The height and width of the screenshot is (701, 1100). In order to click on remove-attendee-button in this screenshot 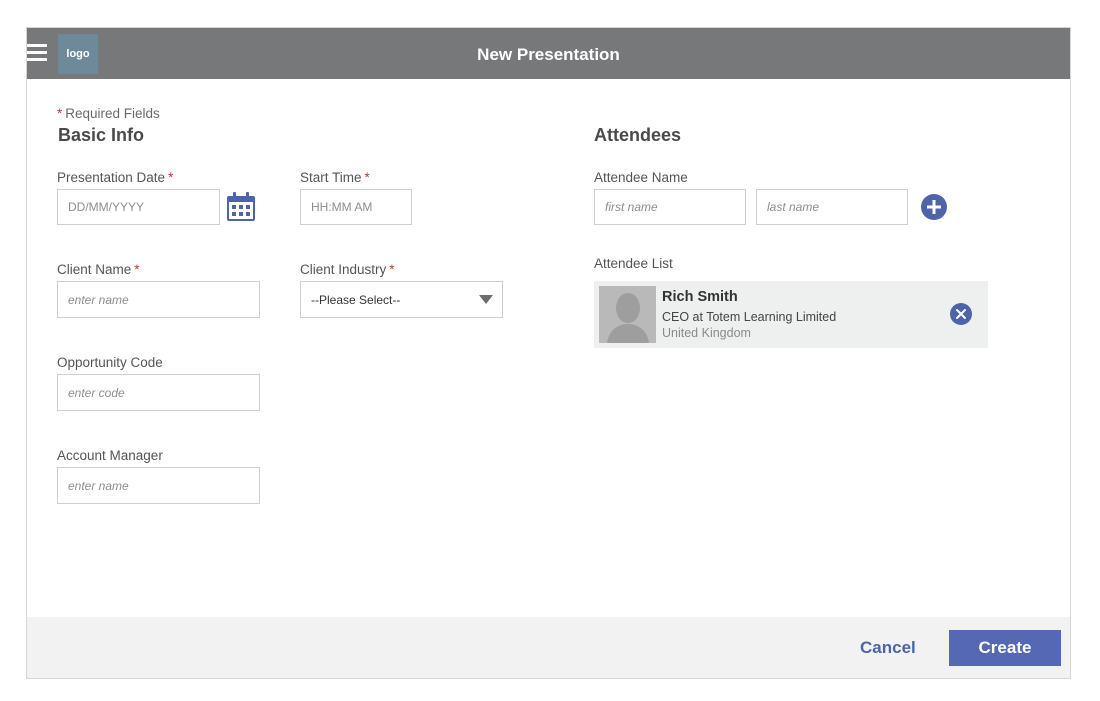, I will do `click(961, 314)`.